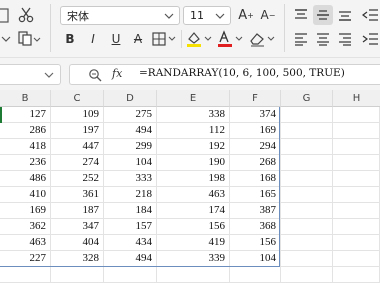 This screenshot has height=283, width=380. I want to click on cell-value: 418, so click(25, 147).